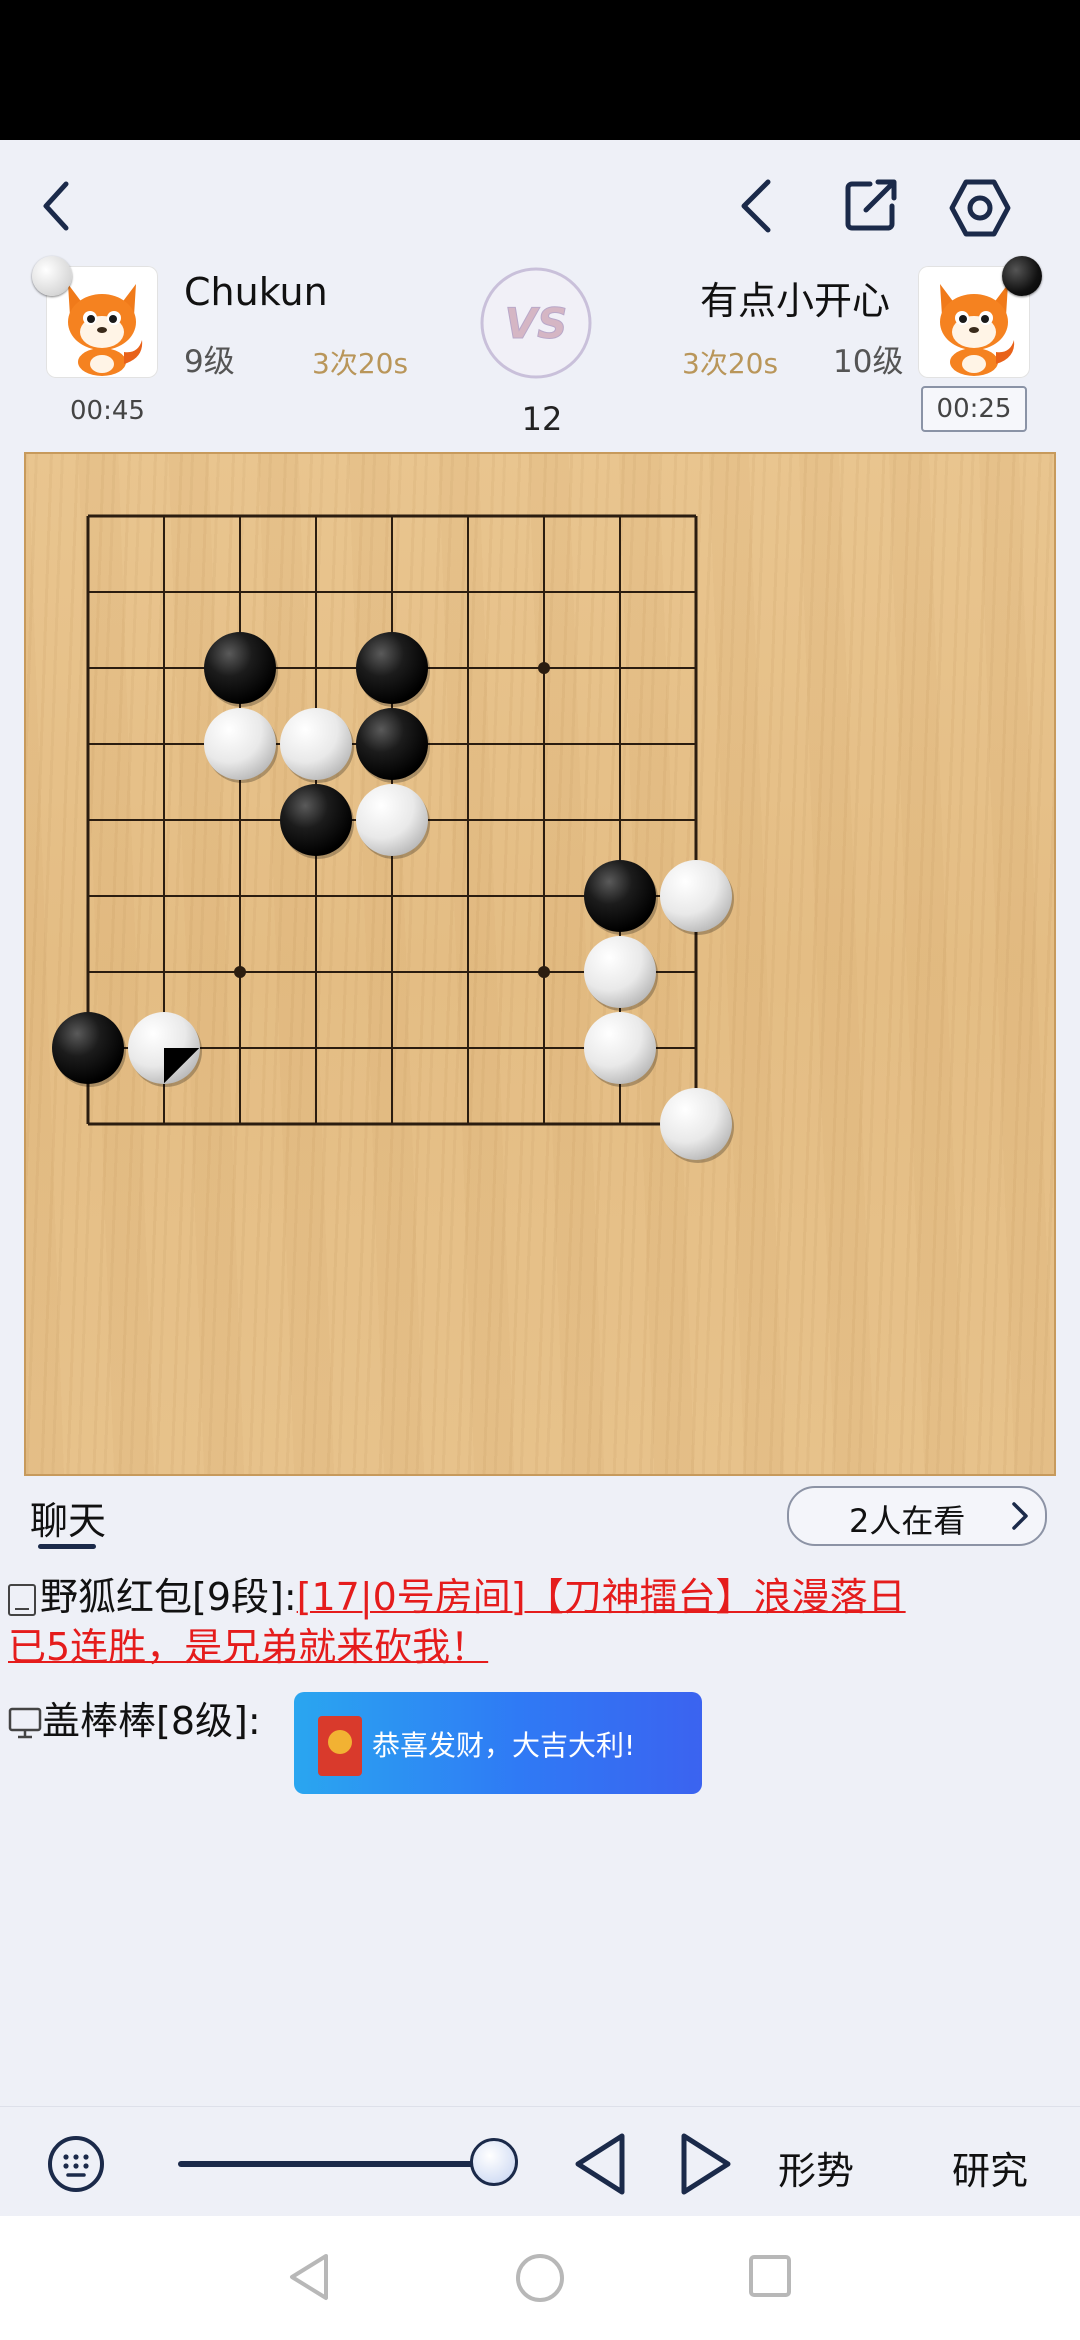  What do you see at coordinates (1020, 1516) in the screenshot?
I see `chevron-right-icon` at bounding box center [1020, 1516].